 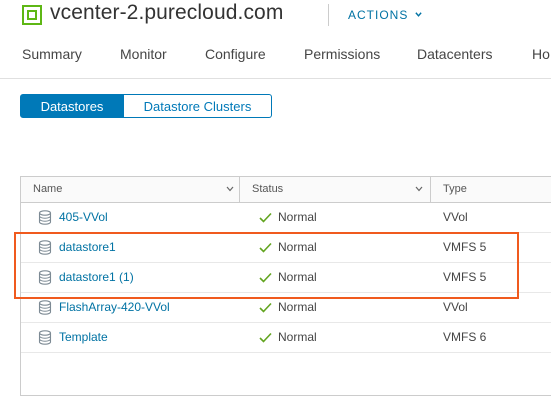 What do you see at coordinates (72, 106) in the screenshot?
I see `datastores-toggle-button: Datastores` at bounding box center [72, 106].